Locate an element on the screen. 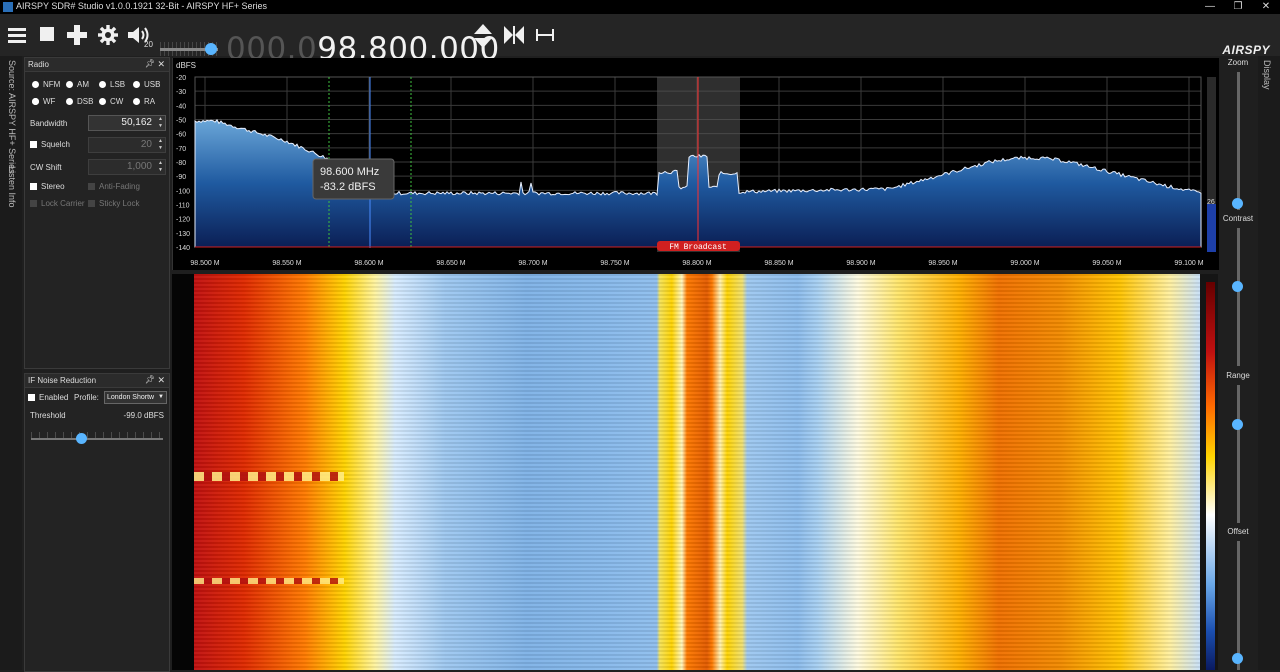 The width and height of the screenshot is (1280, 672). mode-label: WF is located at coordinates (49, 101).